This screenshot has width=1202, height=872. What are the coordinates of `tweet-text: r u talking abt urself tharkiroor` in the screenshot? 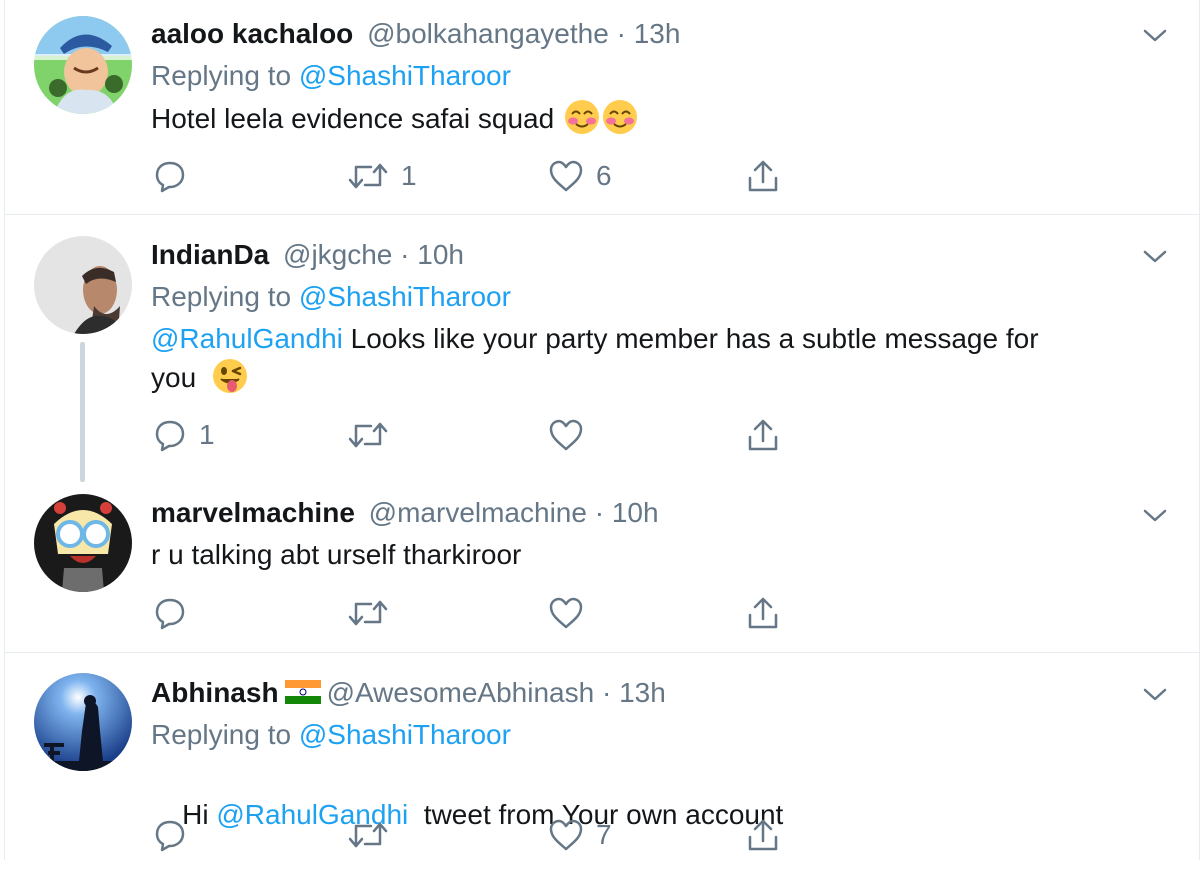 It's located at (646, 555).